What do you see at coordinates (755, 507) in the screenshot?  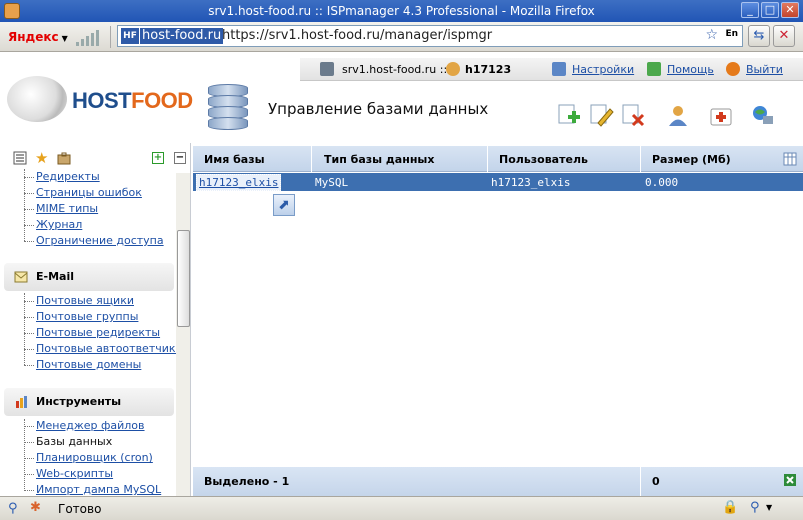 I see `zoom-icon: ⚲` at bounding box center [755, 507].